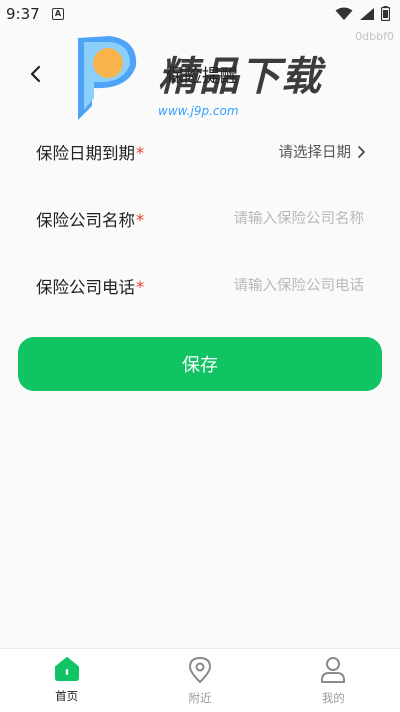 The width and height of the screenshot is (400, 712). I want to click on tab-nearby: 附近, so click(199, 680).